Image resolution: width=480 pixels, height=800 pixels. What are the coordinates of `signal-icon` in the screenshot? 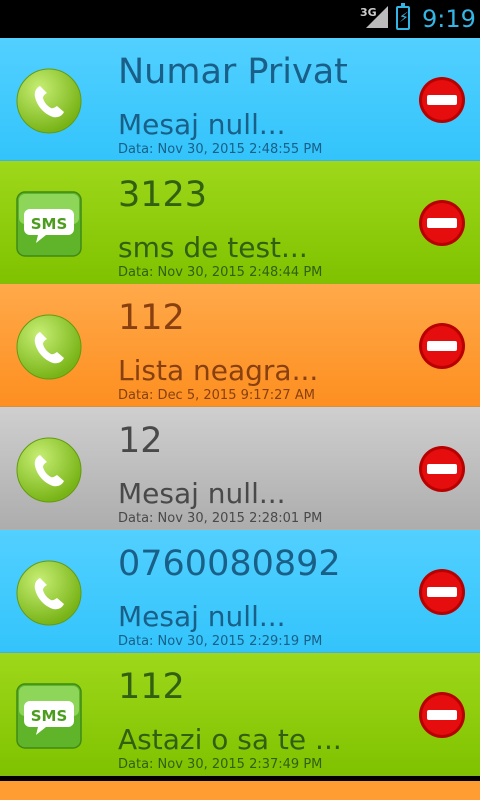 It's located at (377, 17).